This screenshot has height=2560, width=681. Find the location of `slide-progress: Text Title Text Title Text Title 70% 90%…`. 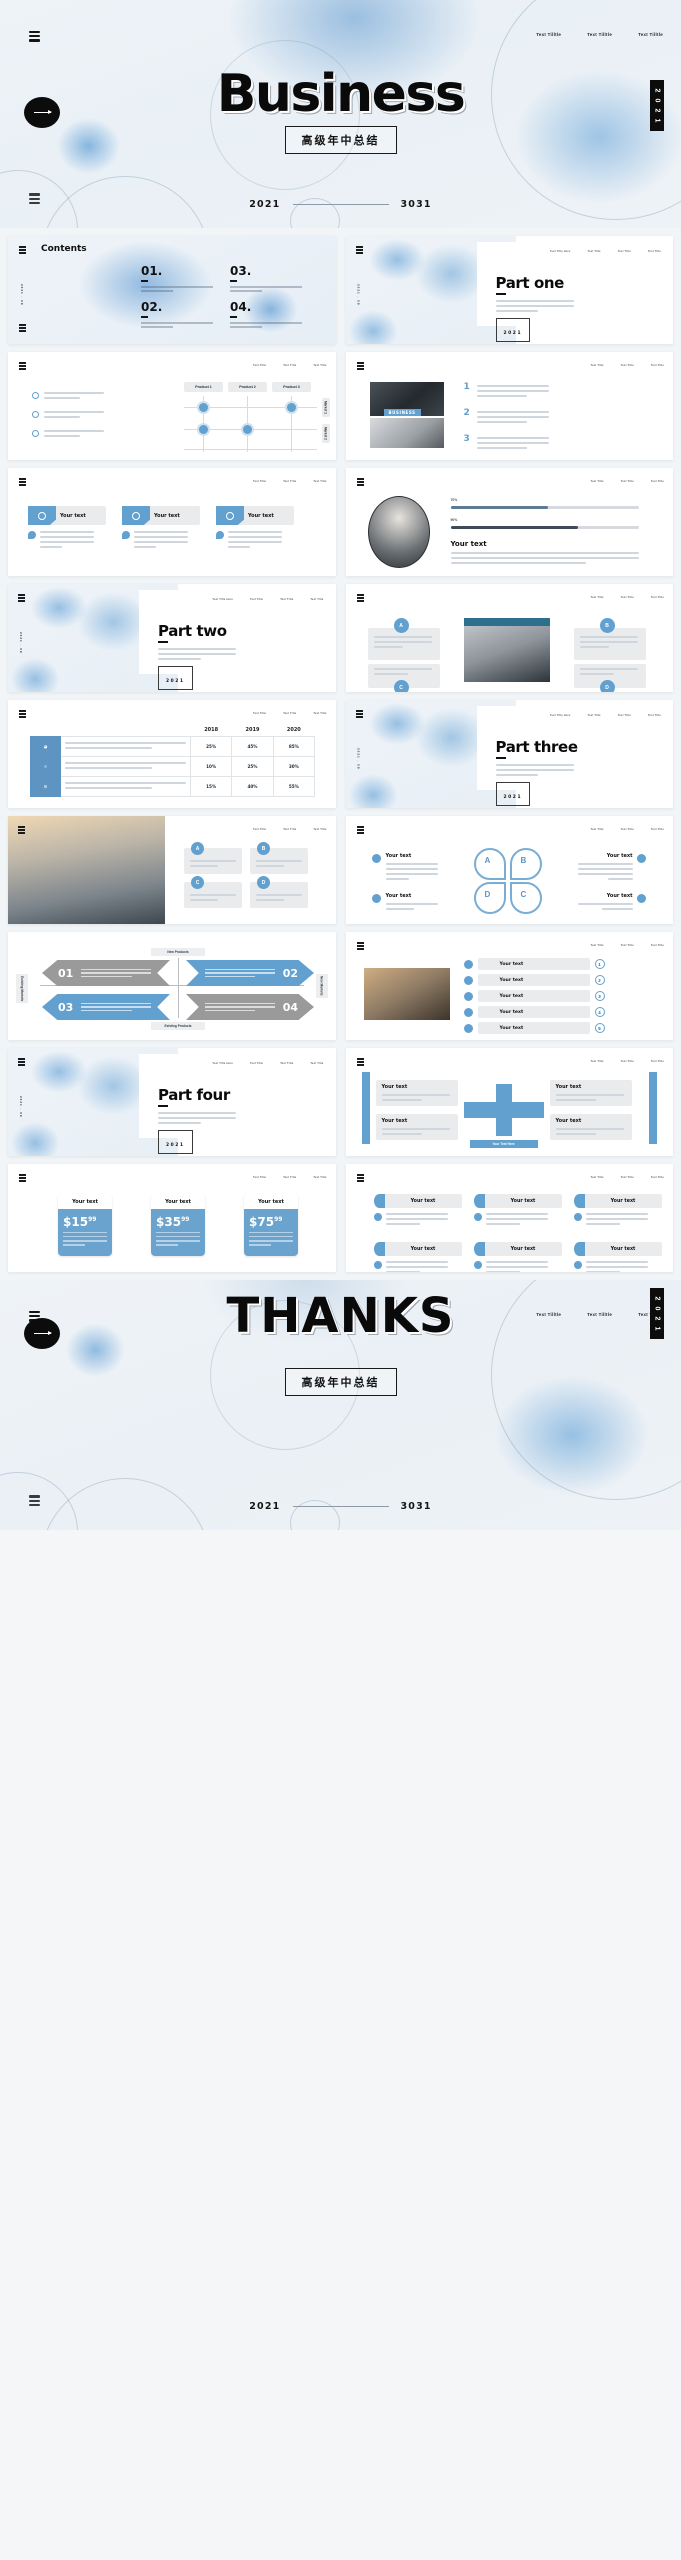

slide-progress: Text Title Text Title Text Title 70% 90%… is located at coordinates (509, 522).